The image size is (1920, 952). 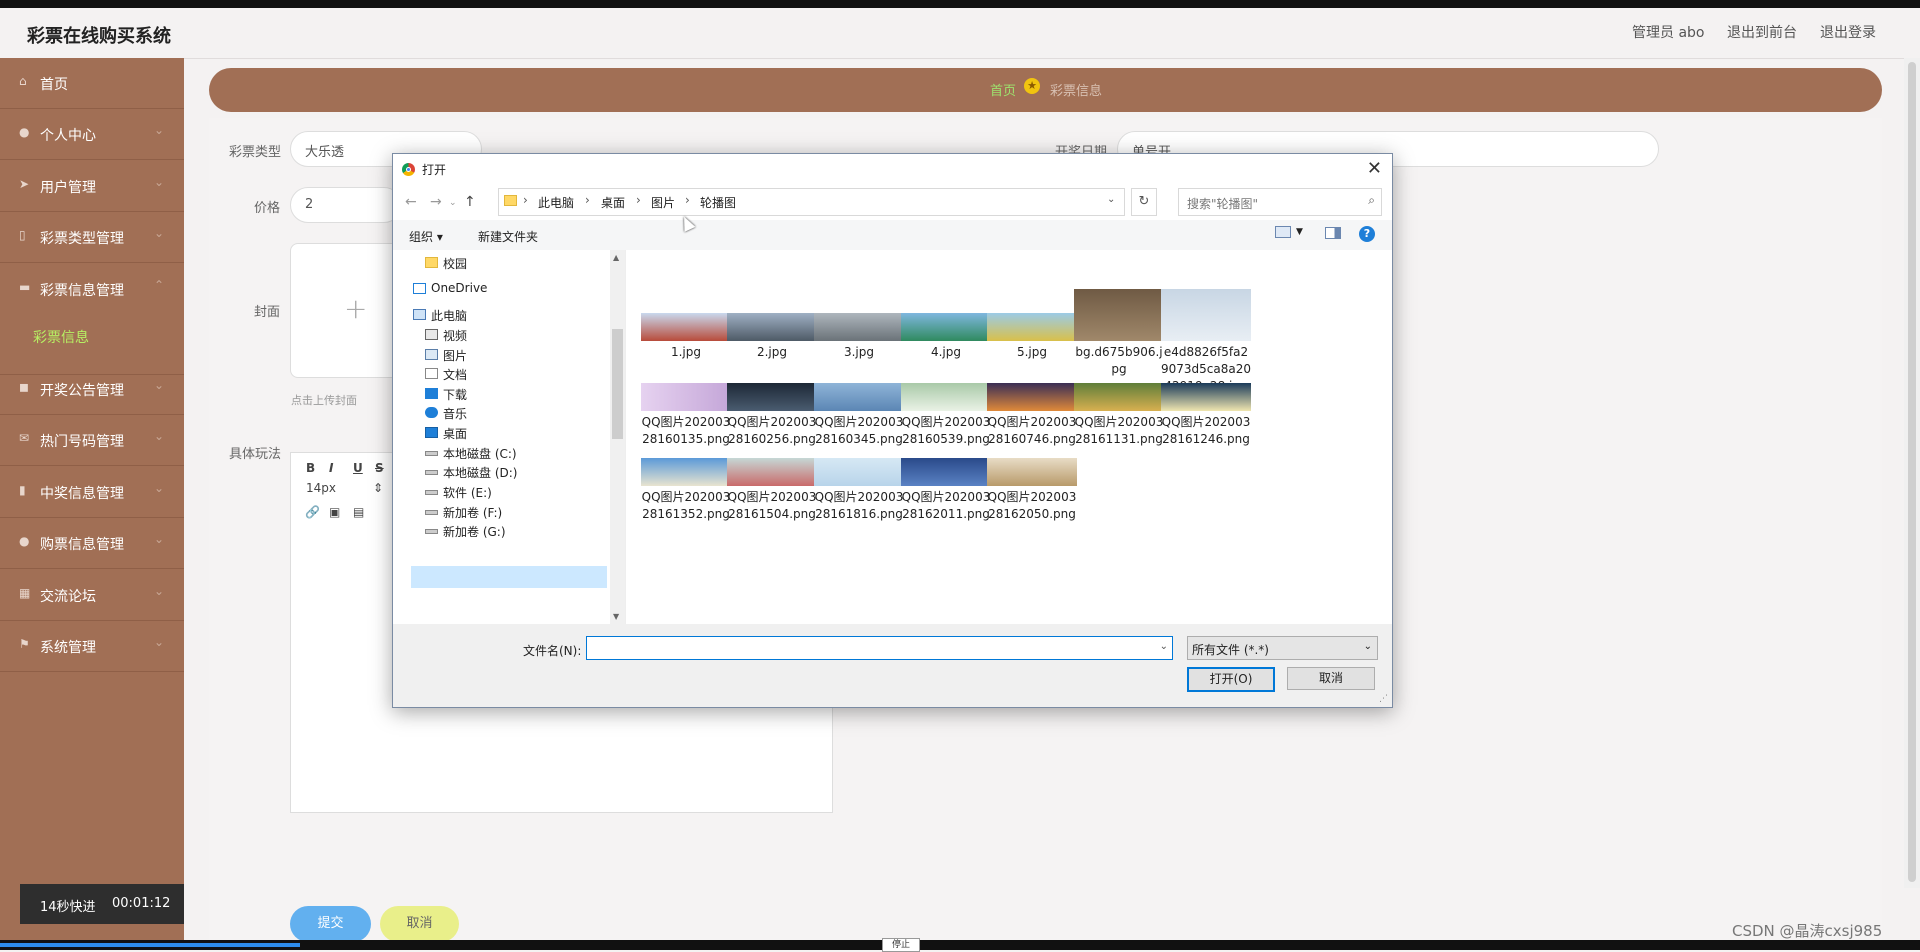 I want to click on file-type-filter: 所有文件 (*.*) ⌄, so click(x=1282, y=648).